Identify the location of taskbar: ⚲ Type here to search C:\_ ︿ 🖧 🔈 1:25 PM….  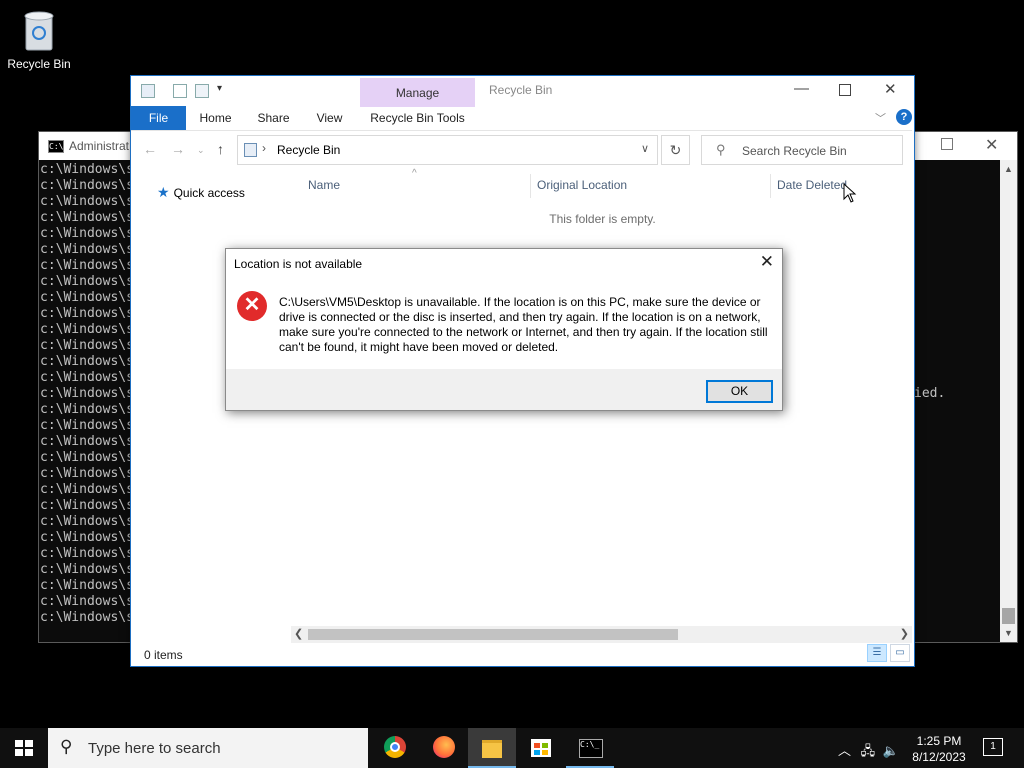
(512, 748).